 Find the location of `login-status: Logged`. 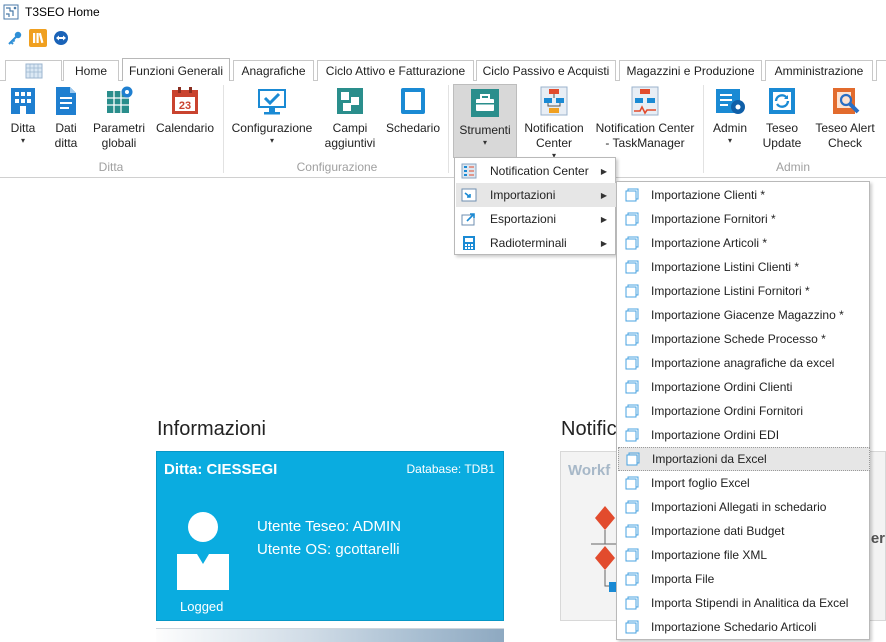

login-status: Logged is located at coordinates (202, 606).